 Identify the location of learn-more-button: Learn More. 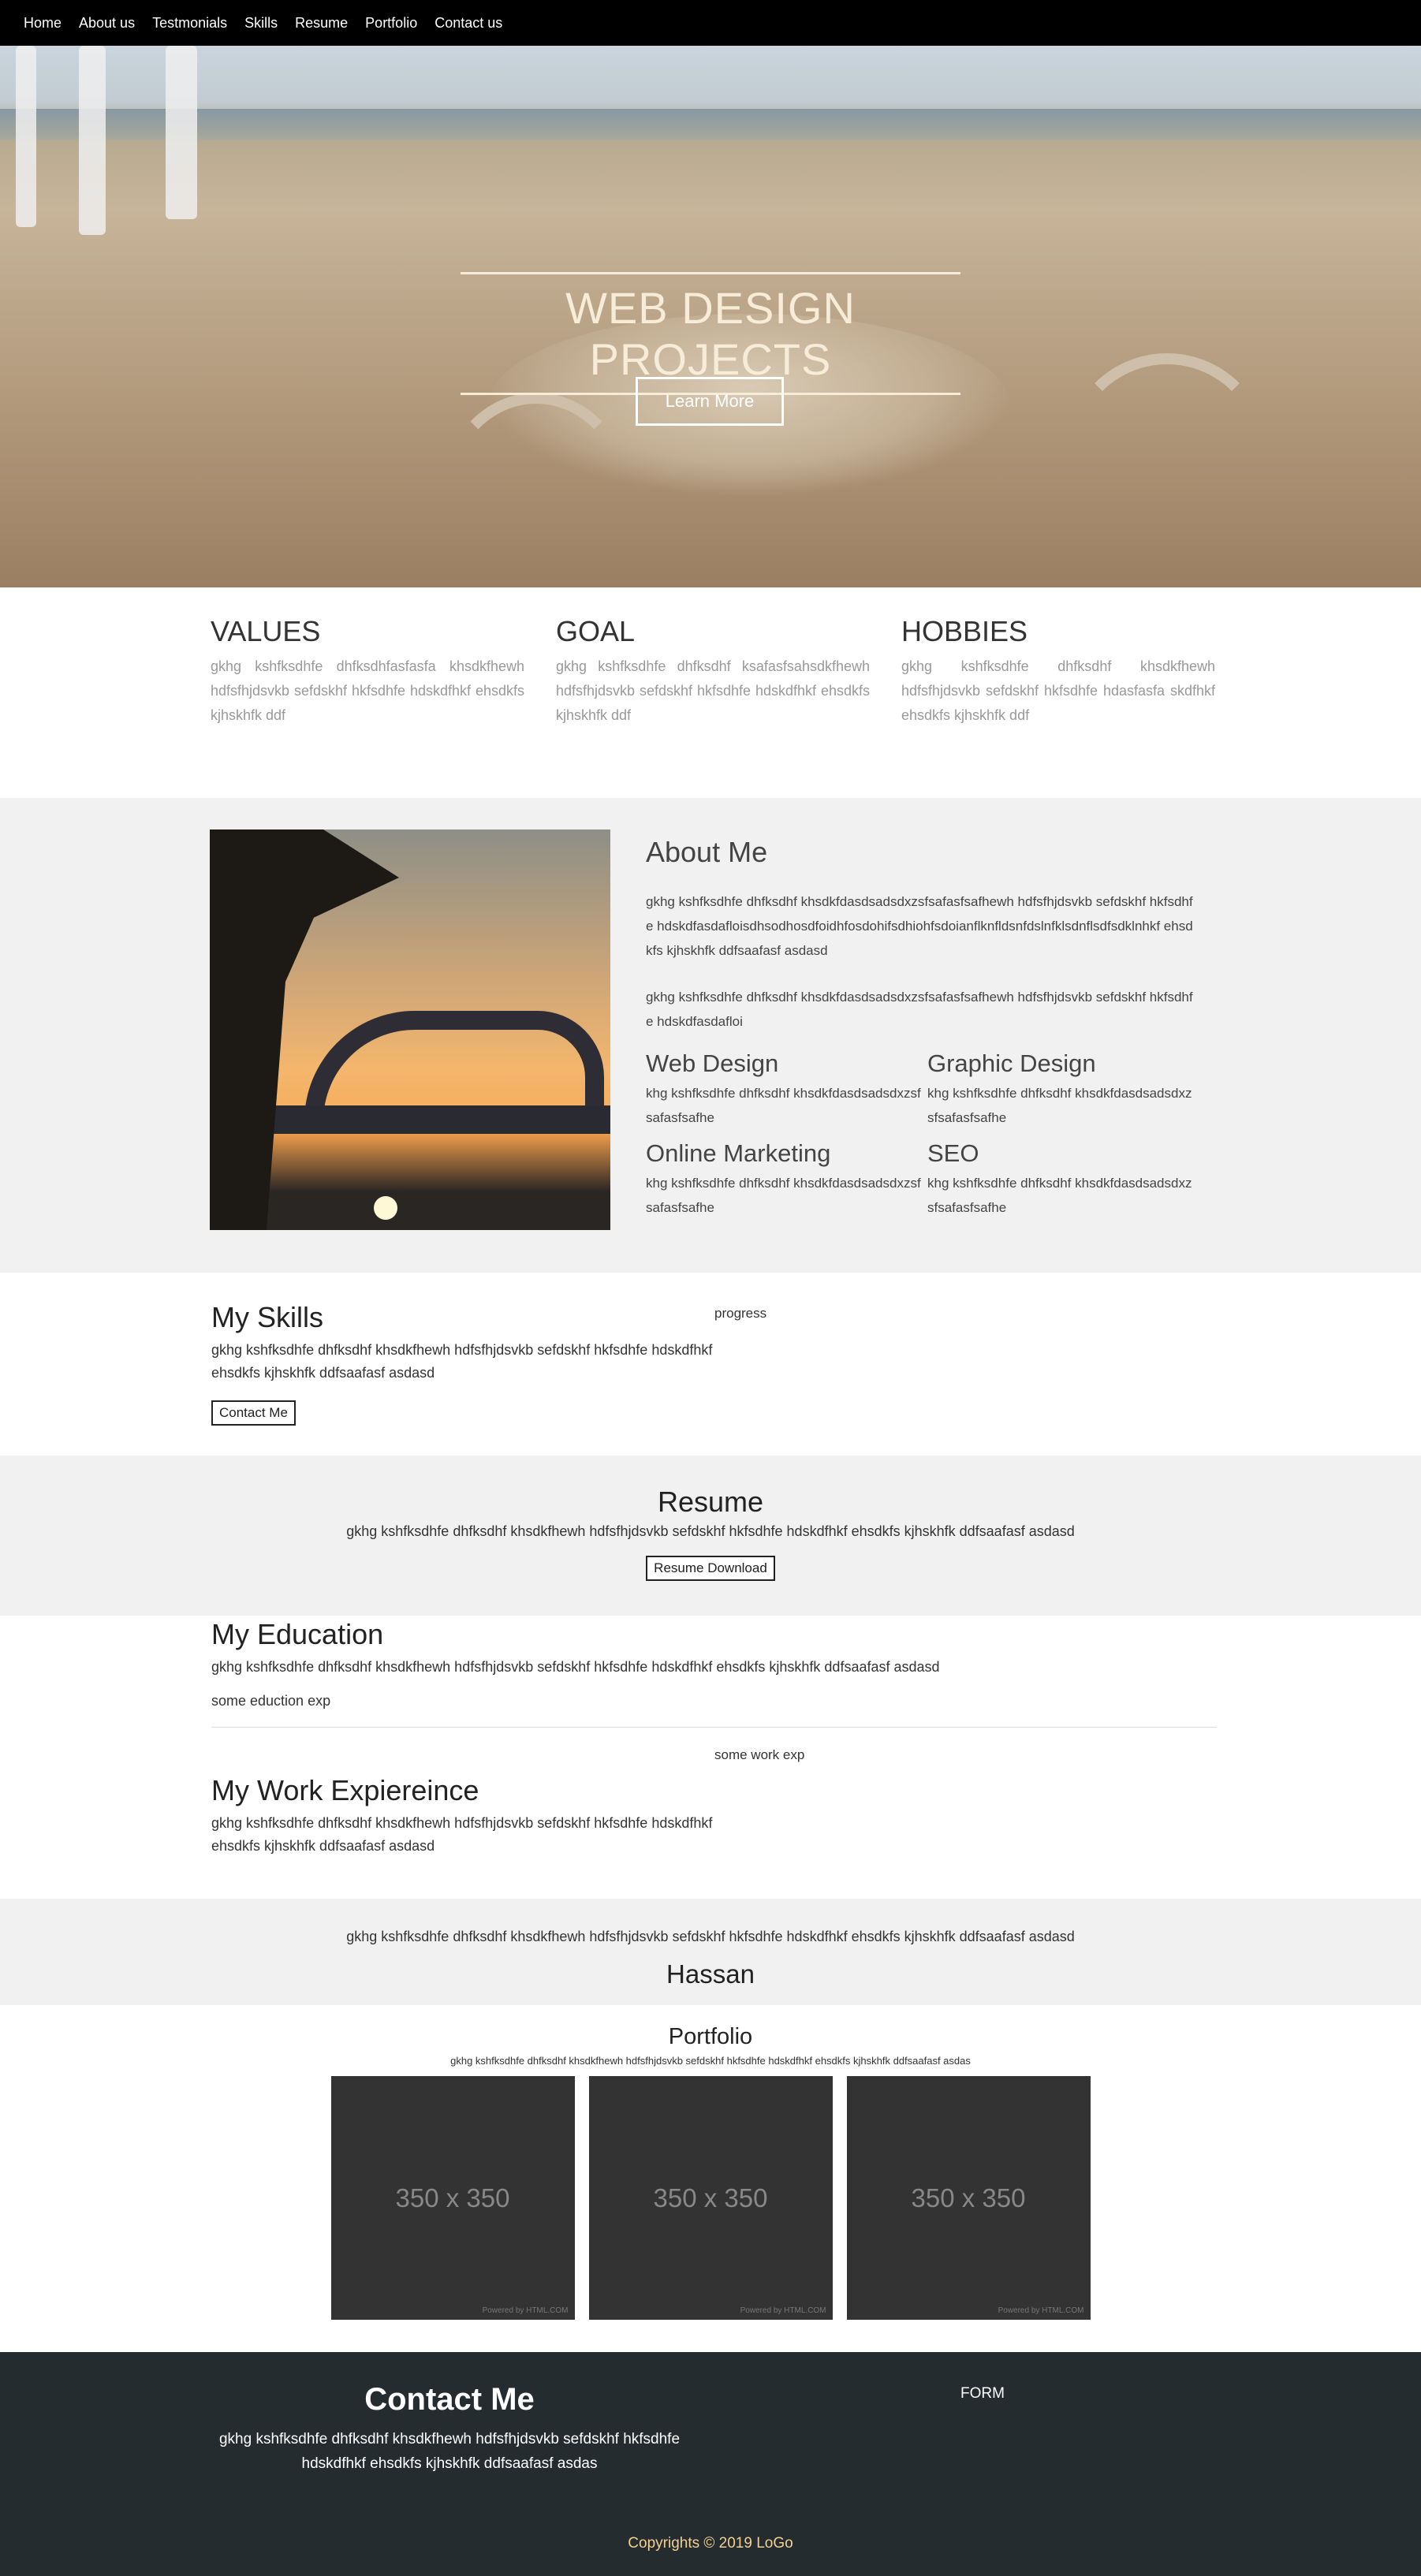
(710, 402).